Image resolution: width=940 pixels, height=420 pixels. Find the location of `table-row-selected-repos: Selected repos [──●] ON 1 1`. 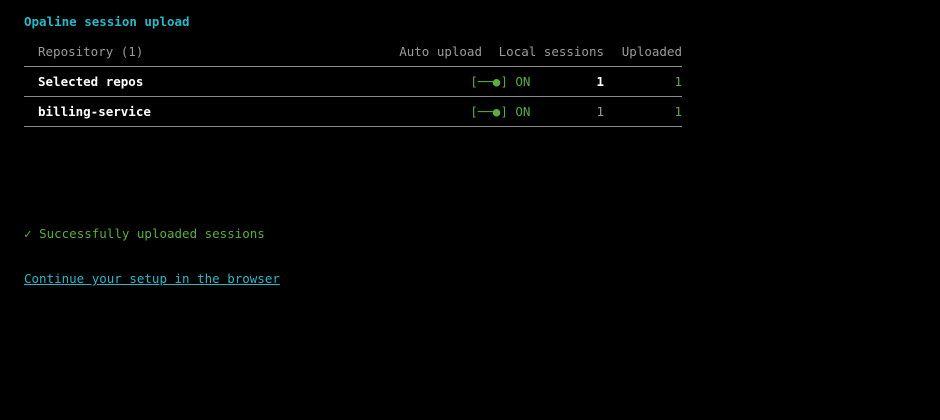

table-row-selected-repos: Selected repos [──●] ON 1 1 is located at coordinates (353, 82).